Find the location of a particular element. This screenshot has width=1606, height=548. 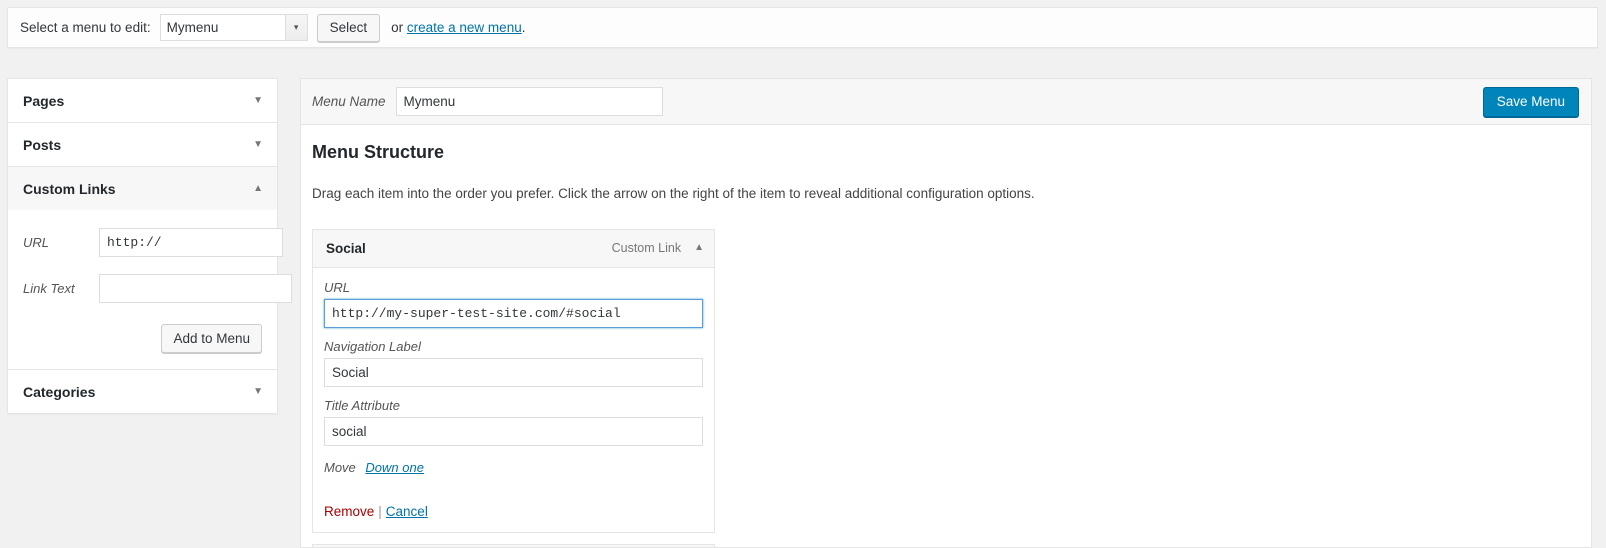

sidebar-item-pages: Pages ▼ is located at coordinates (142, 100).